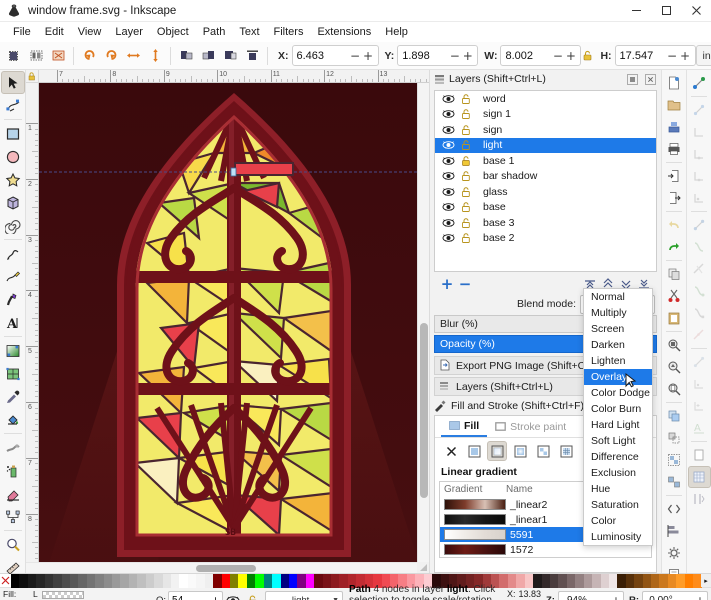 This screenshot has width=711, height=600. What do you see at coordinates (423, 567) in the screenshot?
I see `canvas-rotate-handle` at bounding box center [423, 567].